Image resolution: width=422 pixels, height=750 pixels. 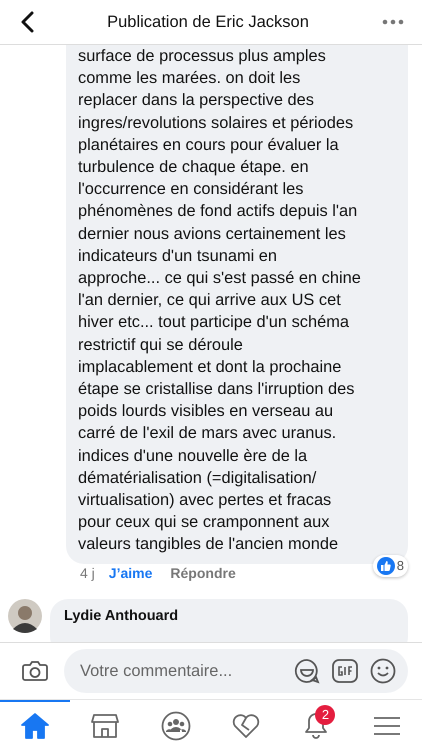 What do you see at coordinates (393, 22) in the screenshot?
I see `more-icon` at bounding box center [393, 22].